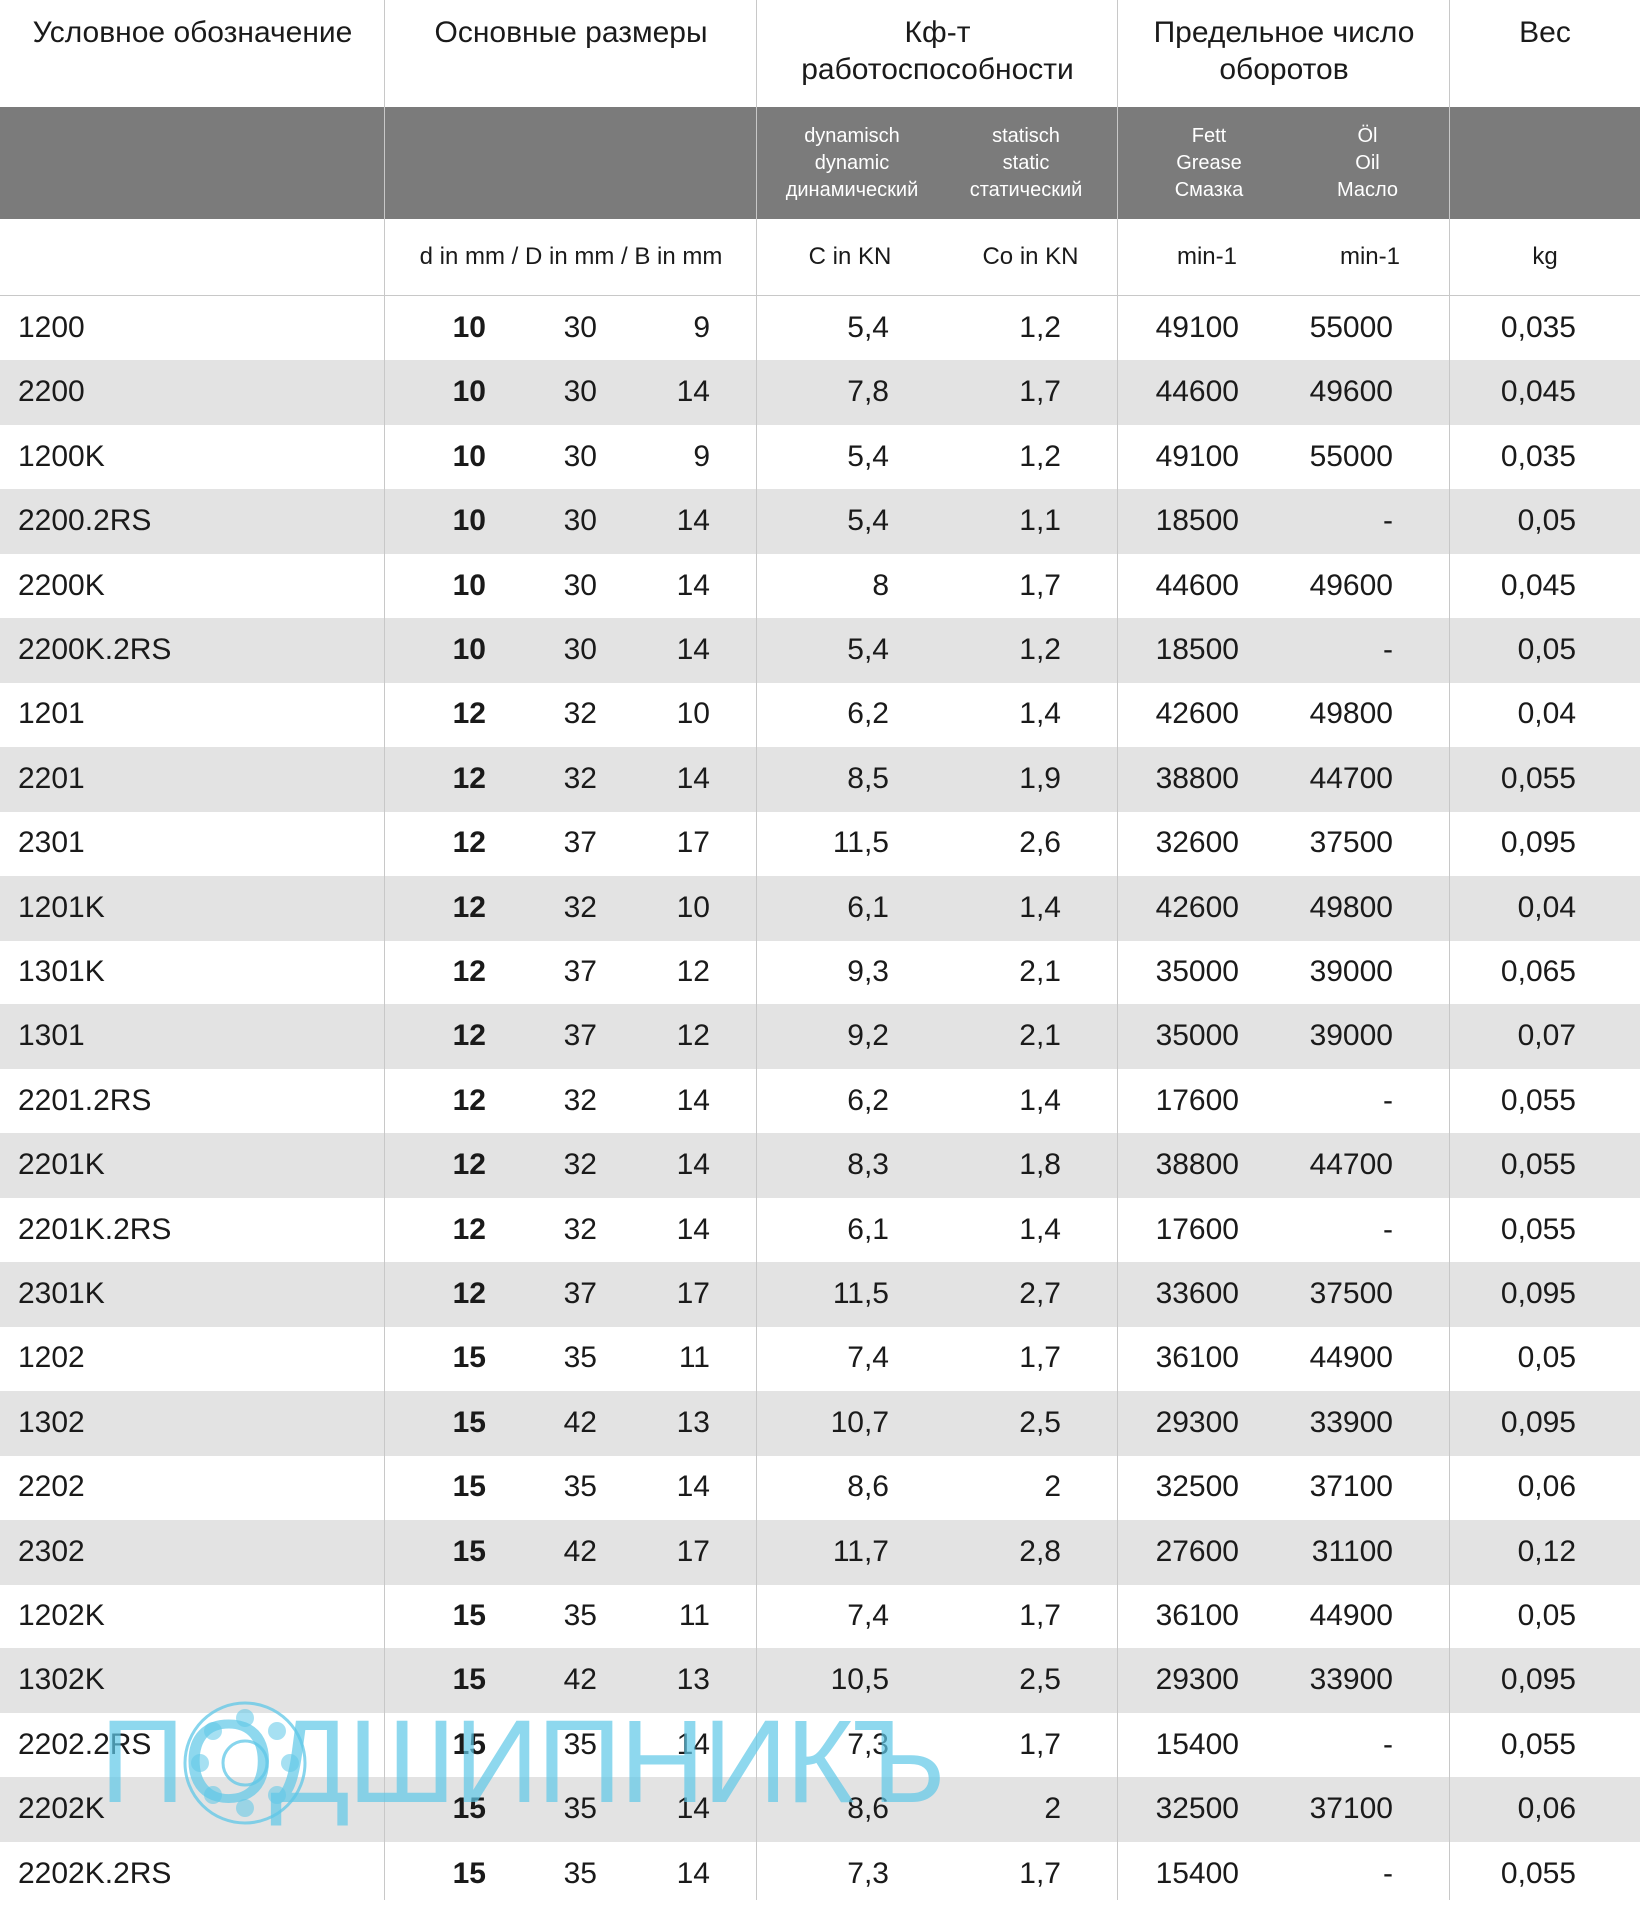 The image size is (1640, 1907). What do you see at coordinates (571, 32) in the screenshot?
I see `header-dimensions: Основные размеры` at bounding box center [571, 32].